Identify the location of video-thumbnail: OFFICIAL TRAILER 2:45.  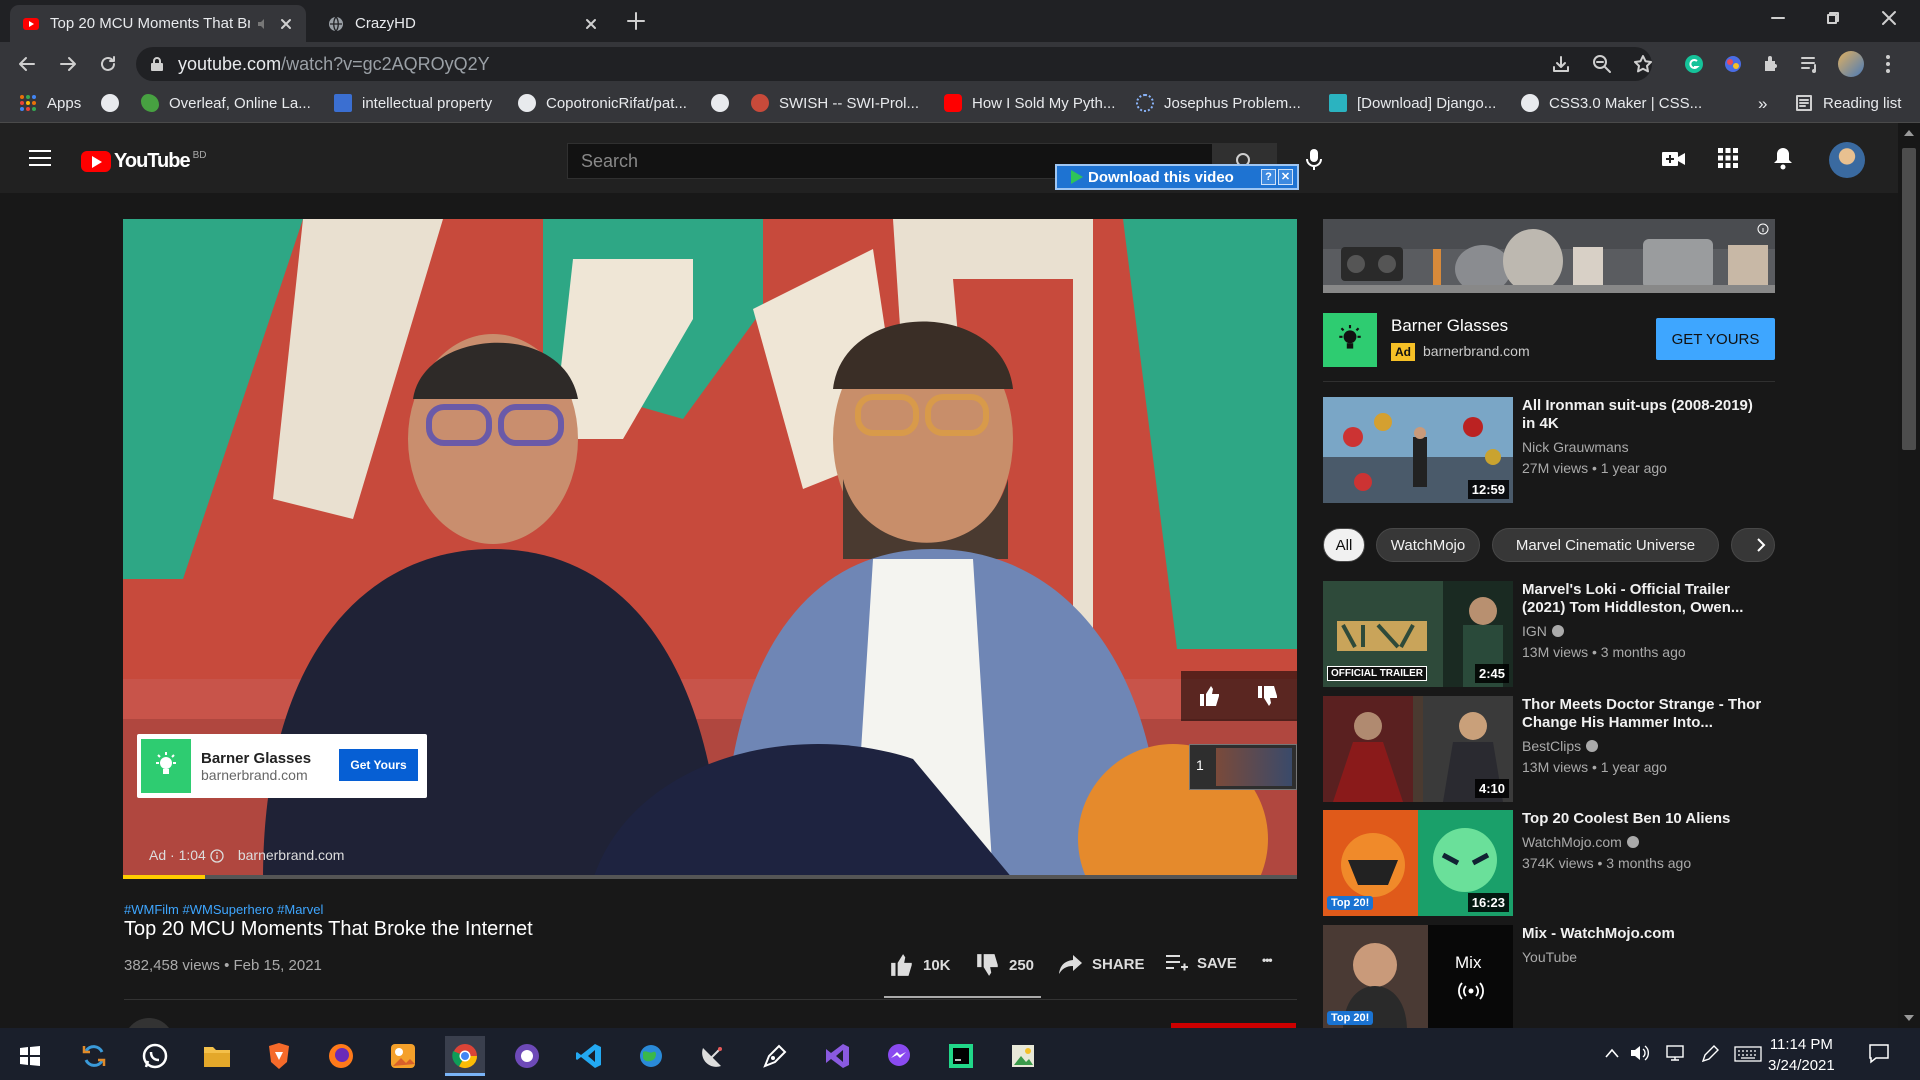
(1418, 634).